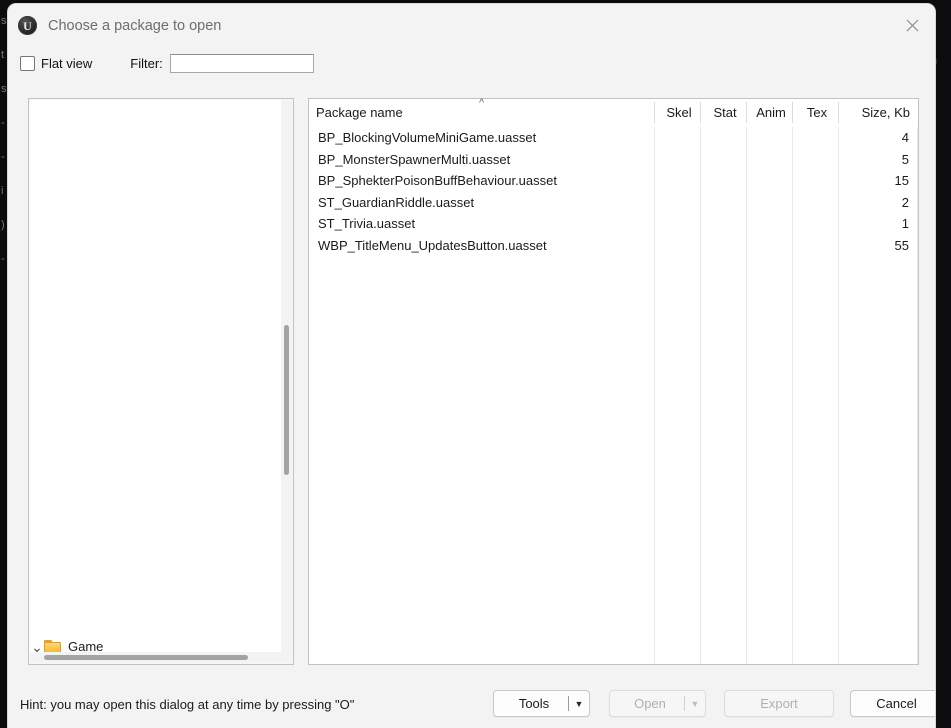 The width and height of the screenshot is (951, 728). What do you see at coordinates (86, 645) in the screenshot?
I see `tree-item-label: Game` at bounding box center [86, 645].